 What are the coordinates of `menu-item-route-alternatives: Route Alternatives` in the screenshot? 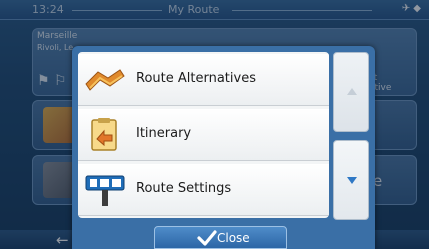 It's located at (203, 80).